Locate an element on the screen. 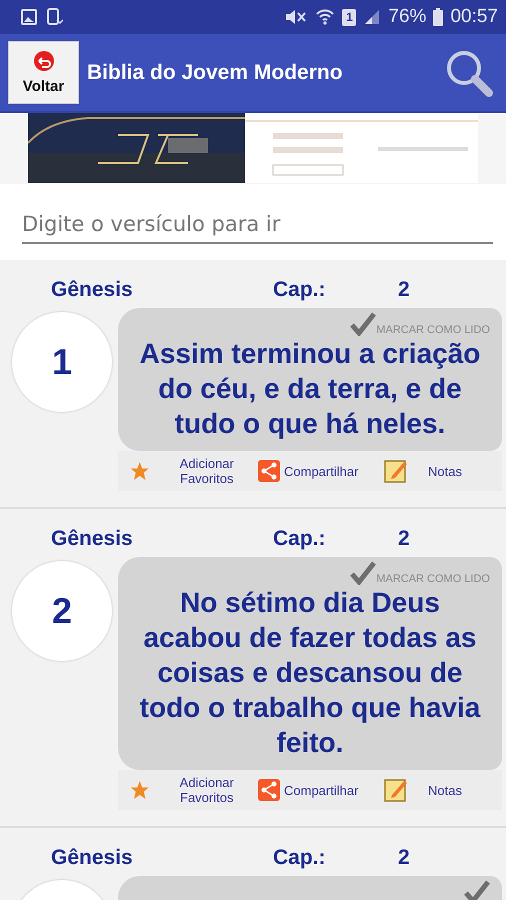 The width and height of the screenshot is (506, 900). mute-icon is located at coordinates (296, 17).